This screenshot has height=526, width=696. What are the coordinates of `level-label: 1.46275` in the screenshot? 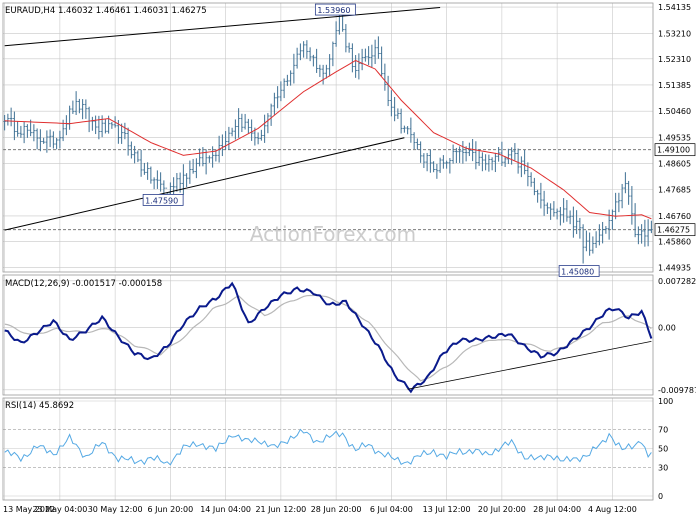 It's located at (673, 230).